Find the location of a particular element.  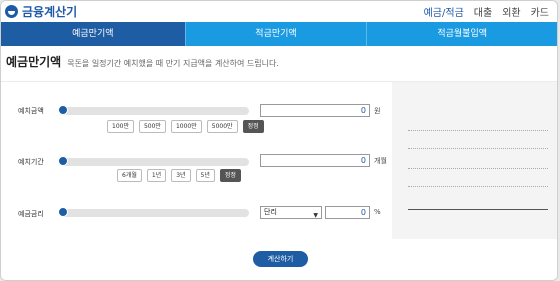

rate-slider is located at coordinates (153, 212).